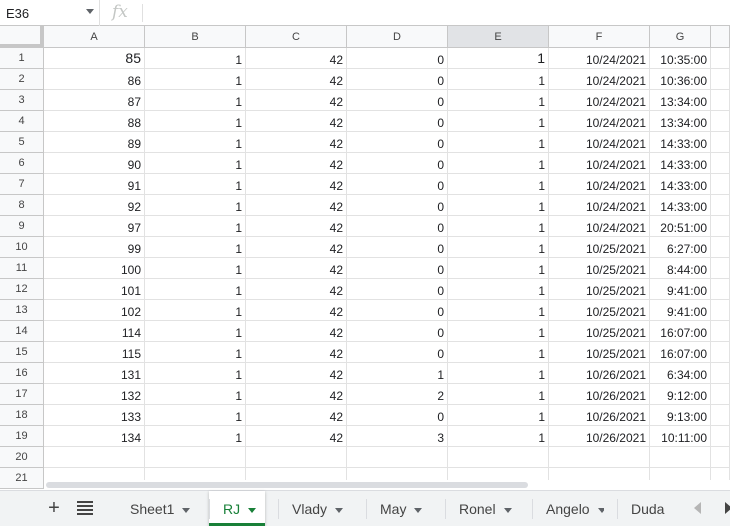 The image size is (730, 526). I want to click on cell-g18: 9:13:00, so click(680, 415).